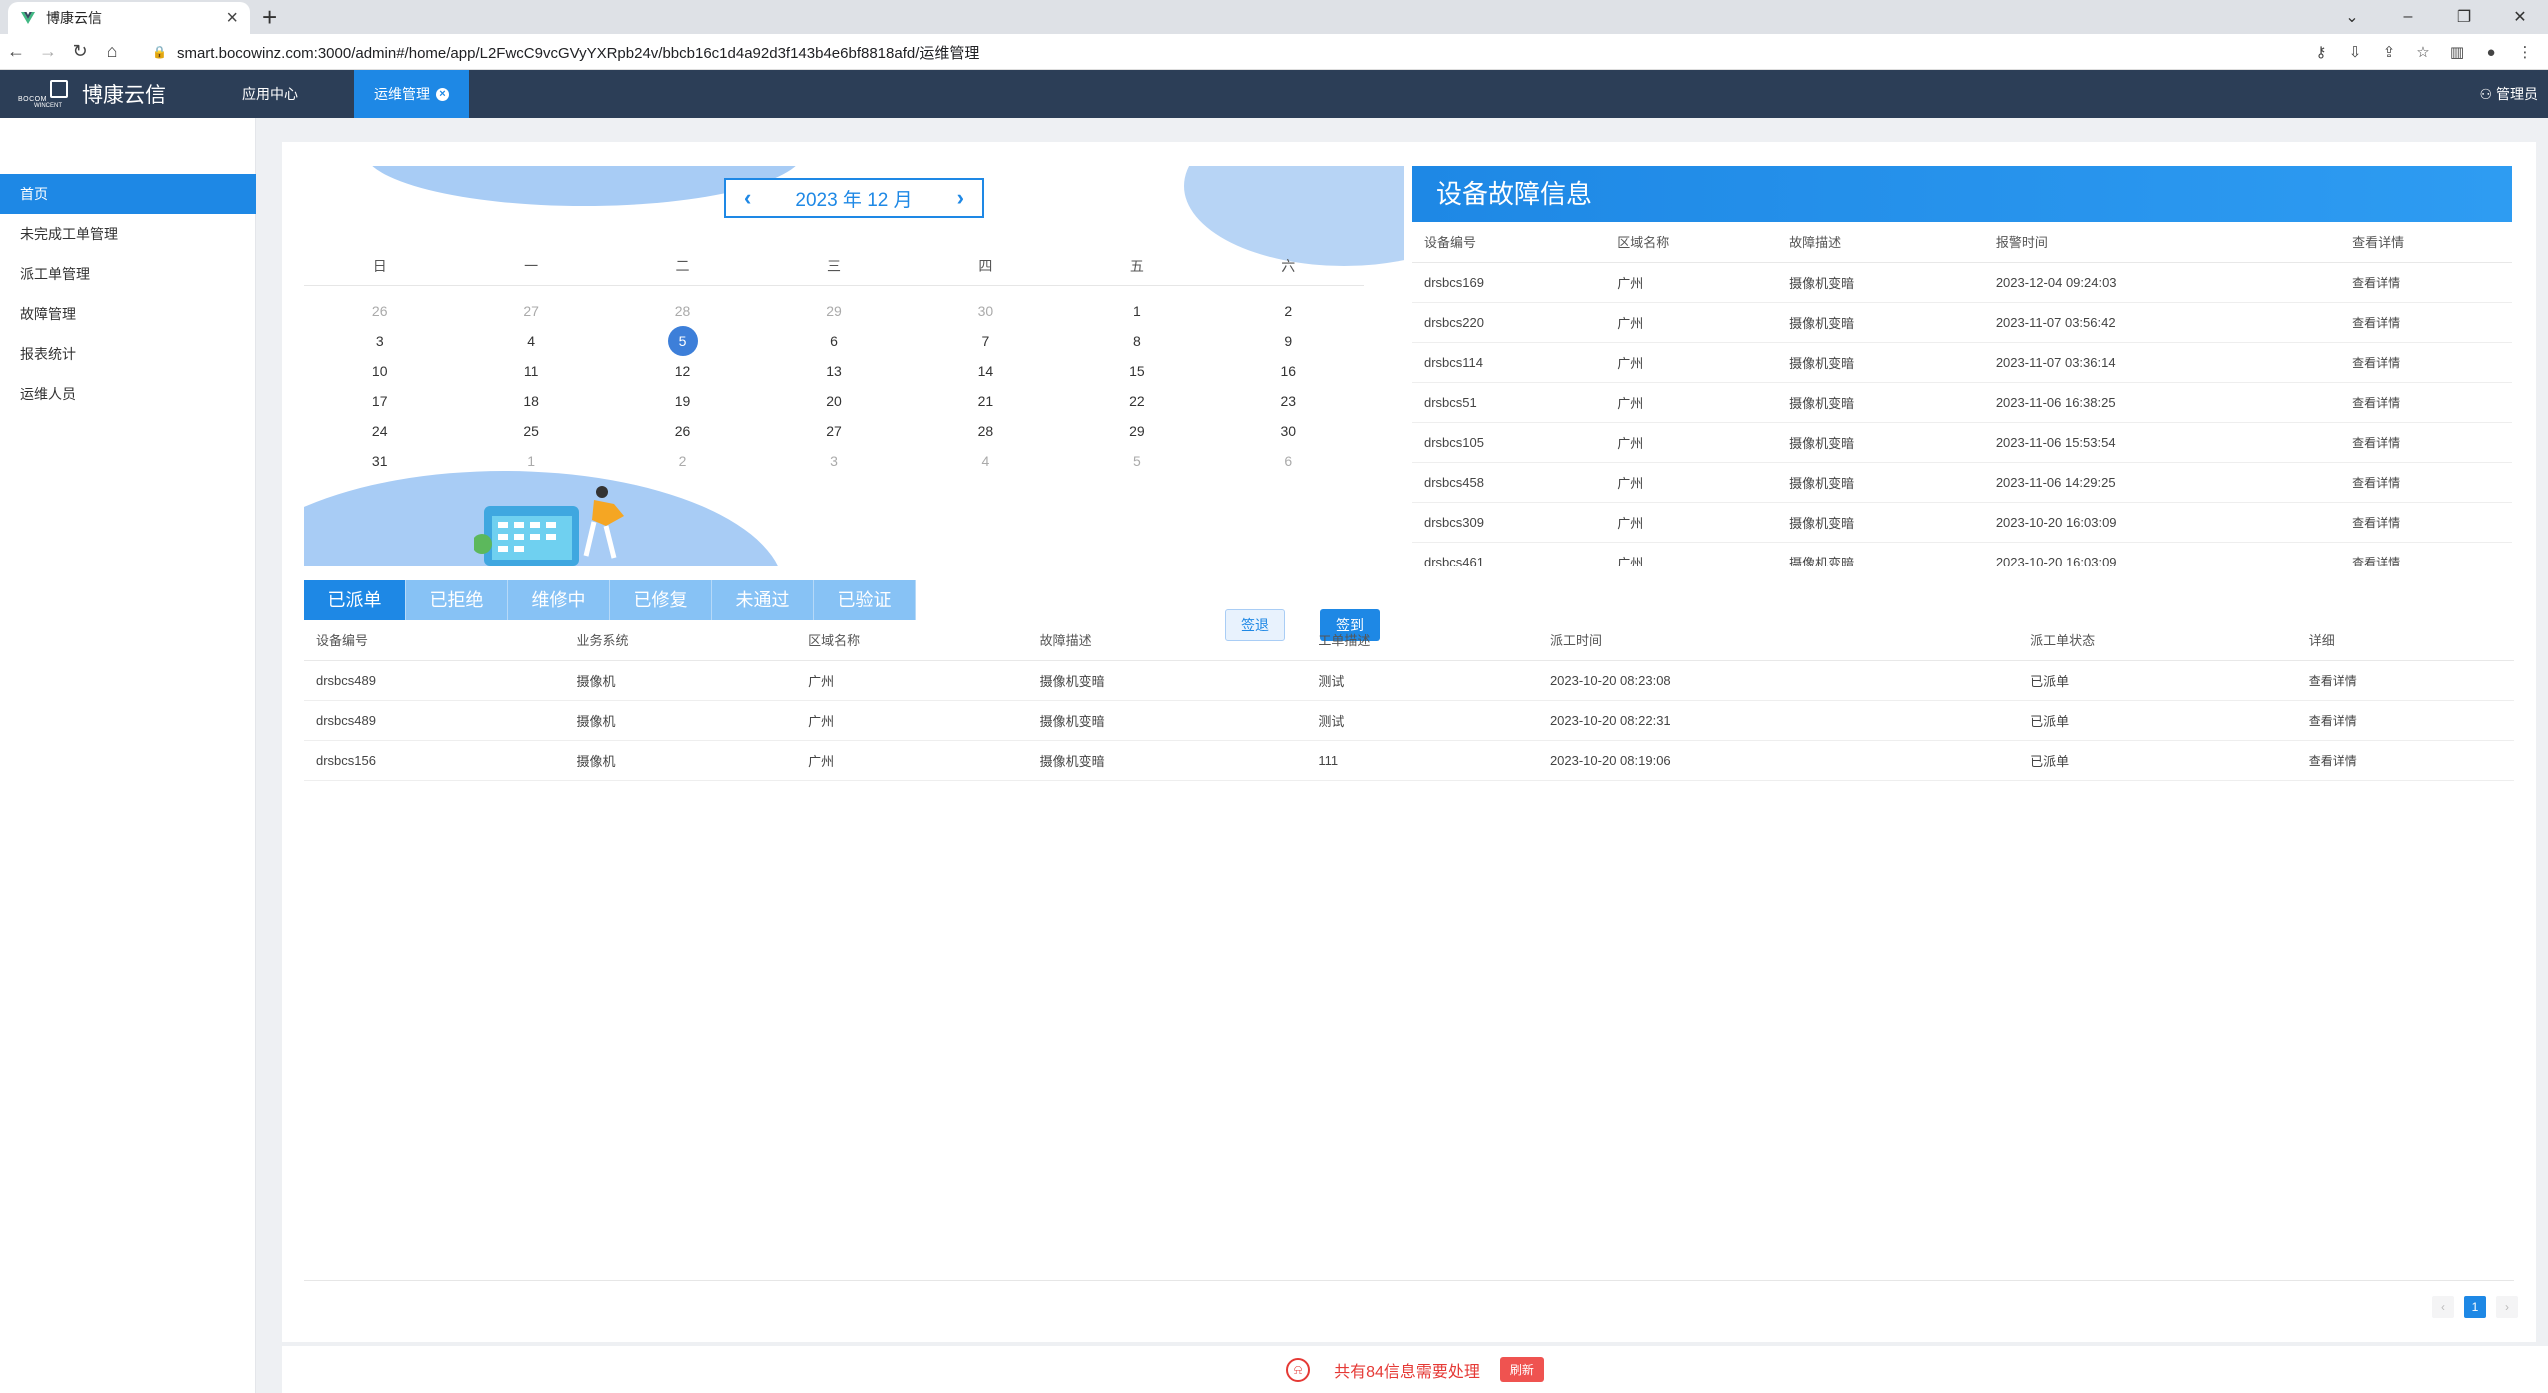  Describe the element at coordinates (2457, 52) in the screenshot. I see `sidepanel-icon: ▥` at that location.